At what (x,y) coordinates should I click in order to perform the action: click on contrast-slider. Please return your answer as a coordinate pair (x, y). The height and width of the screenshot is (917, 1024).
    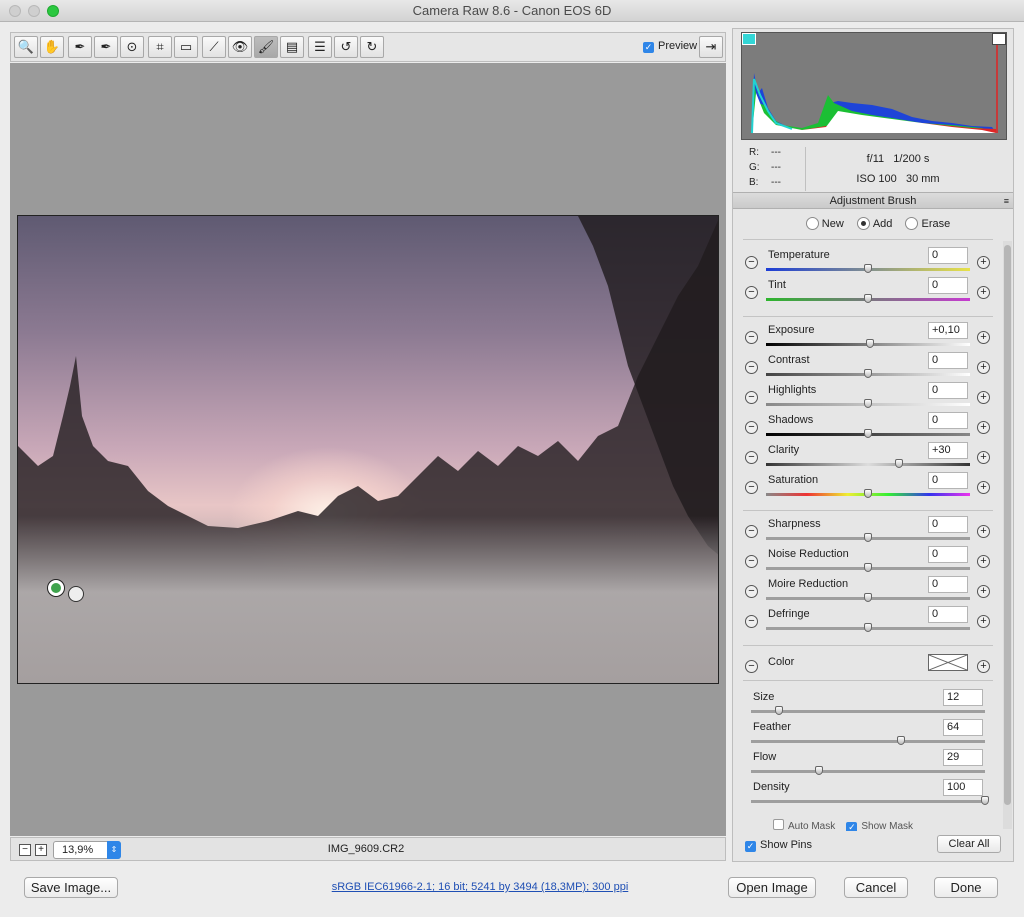
    Looking at the image, I should click on (868, 373).